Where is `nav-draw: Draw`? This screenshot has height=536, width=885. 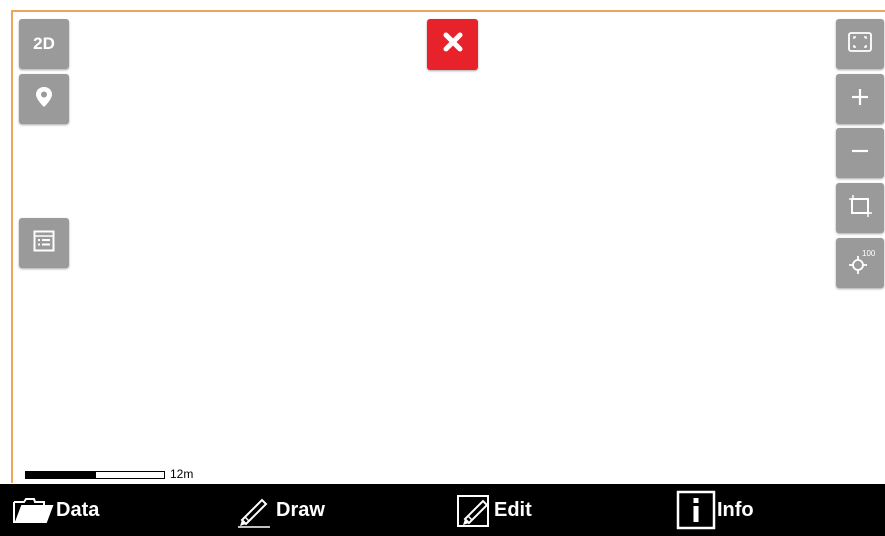
nav-draw: Draw is located at coordinates (280, 510).